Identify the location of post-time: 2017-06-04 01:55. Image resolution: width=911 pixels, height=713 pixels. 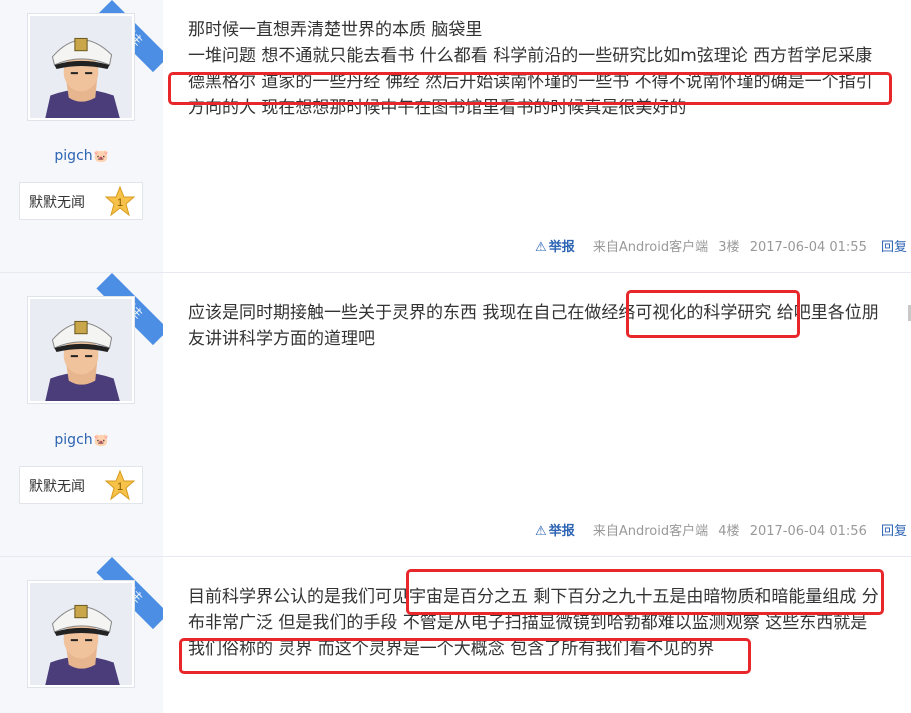
(808, 247).